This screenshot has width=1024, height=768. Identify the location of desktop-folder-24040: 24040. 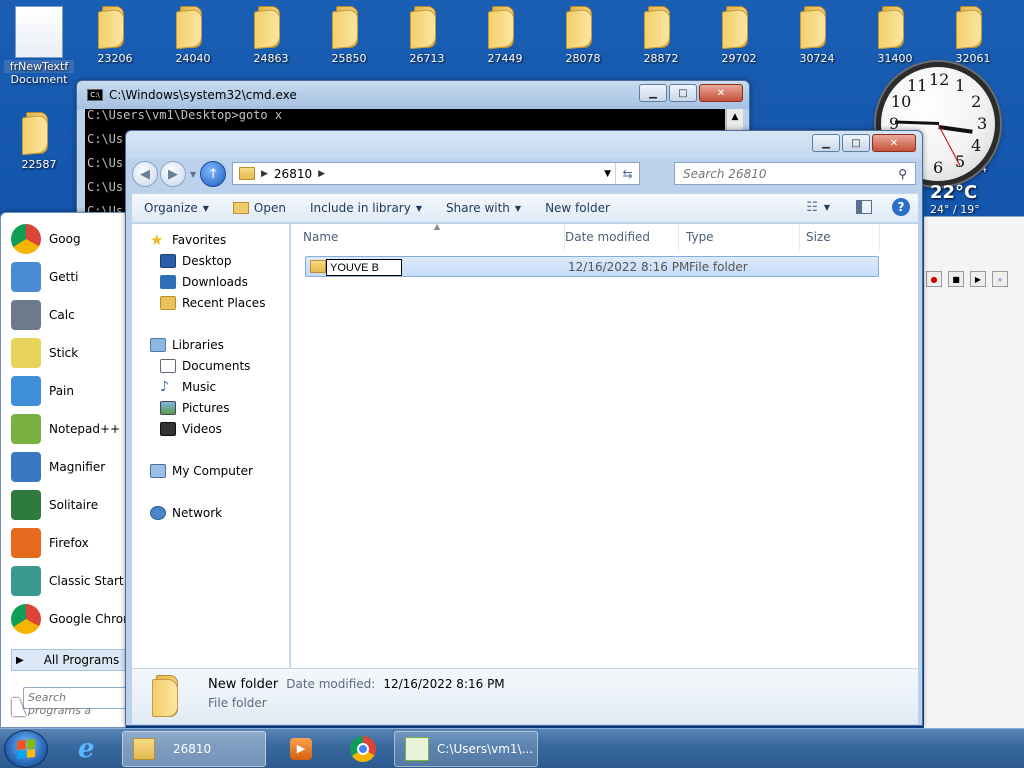
(193, 35).